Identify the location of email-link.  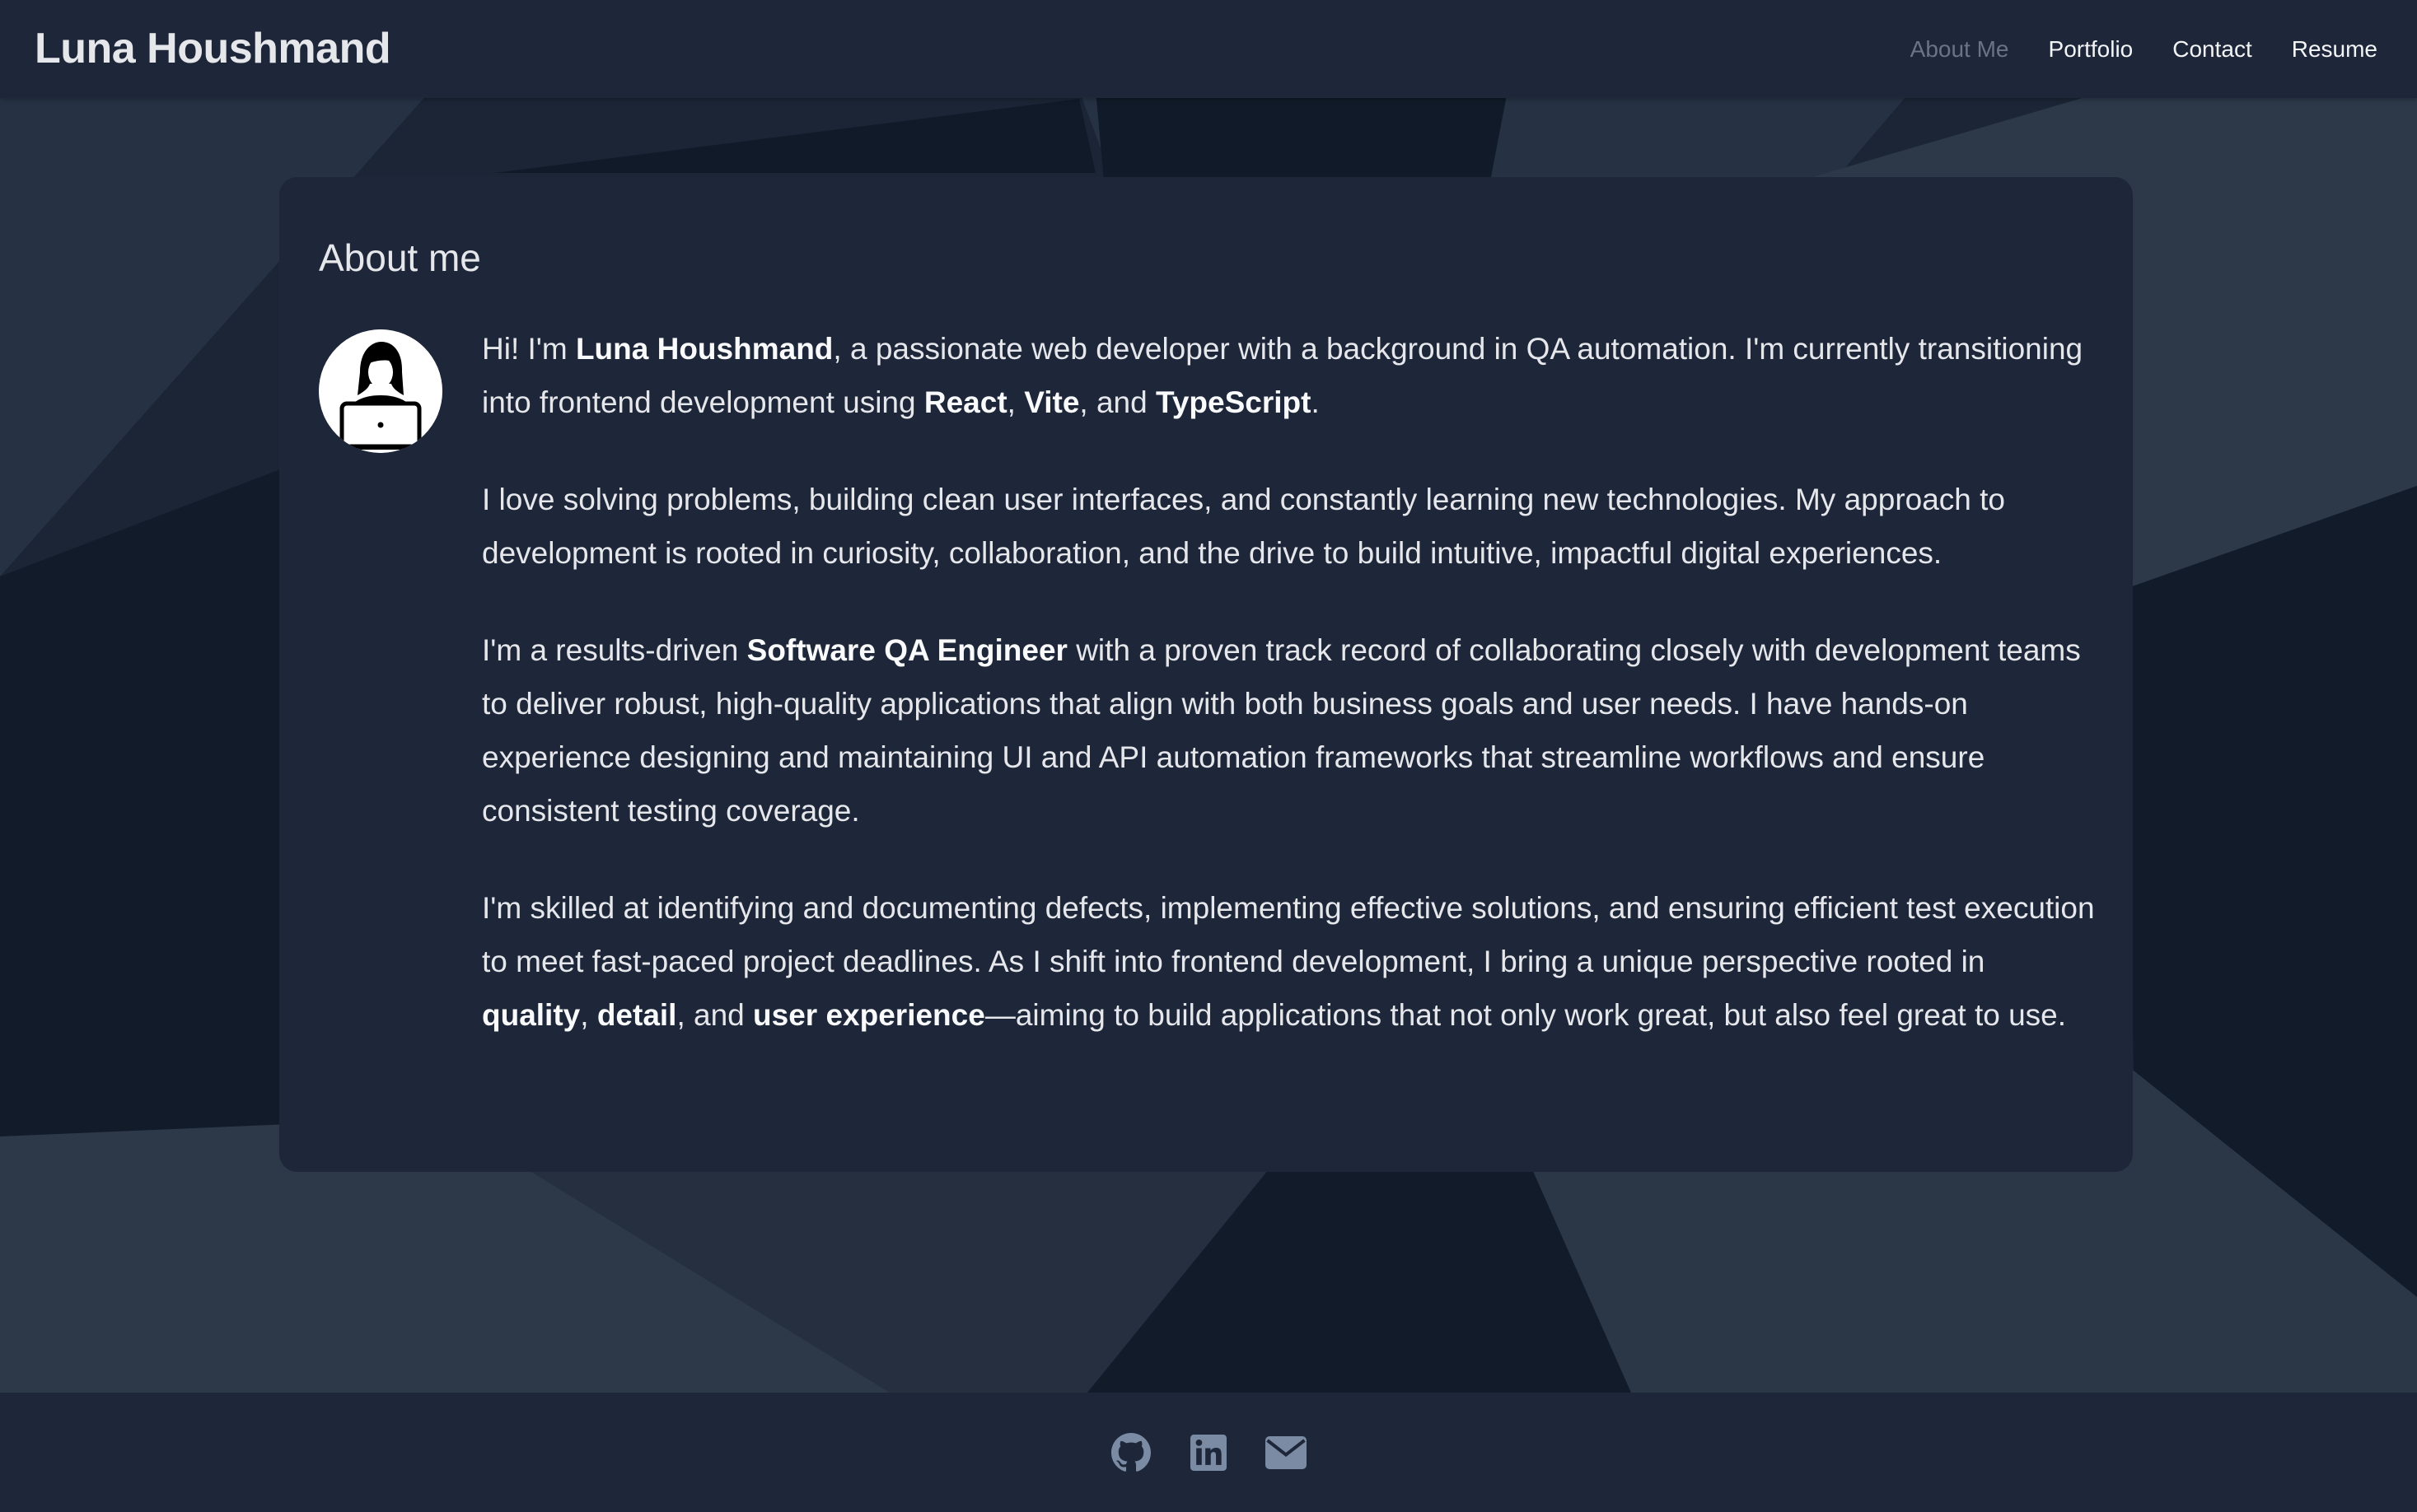
(1286, 1452).